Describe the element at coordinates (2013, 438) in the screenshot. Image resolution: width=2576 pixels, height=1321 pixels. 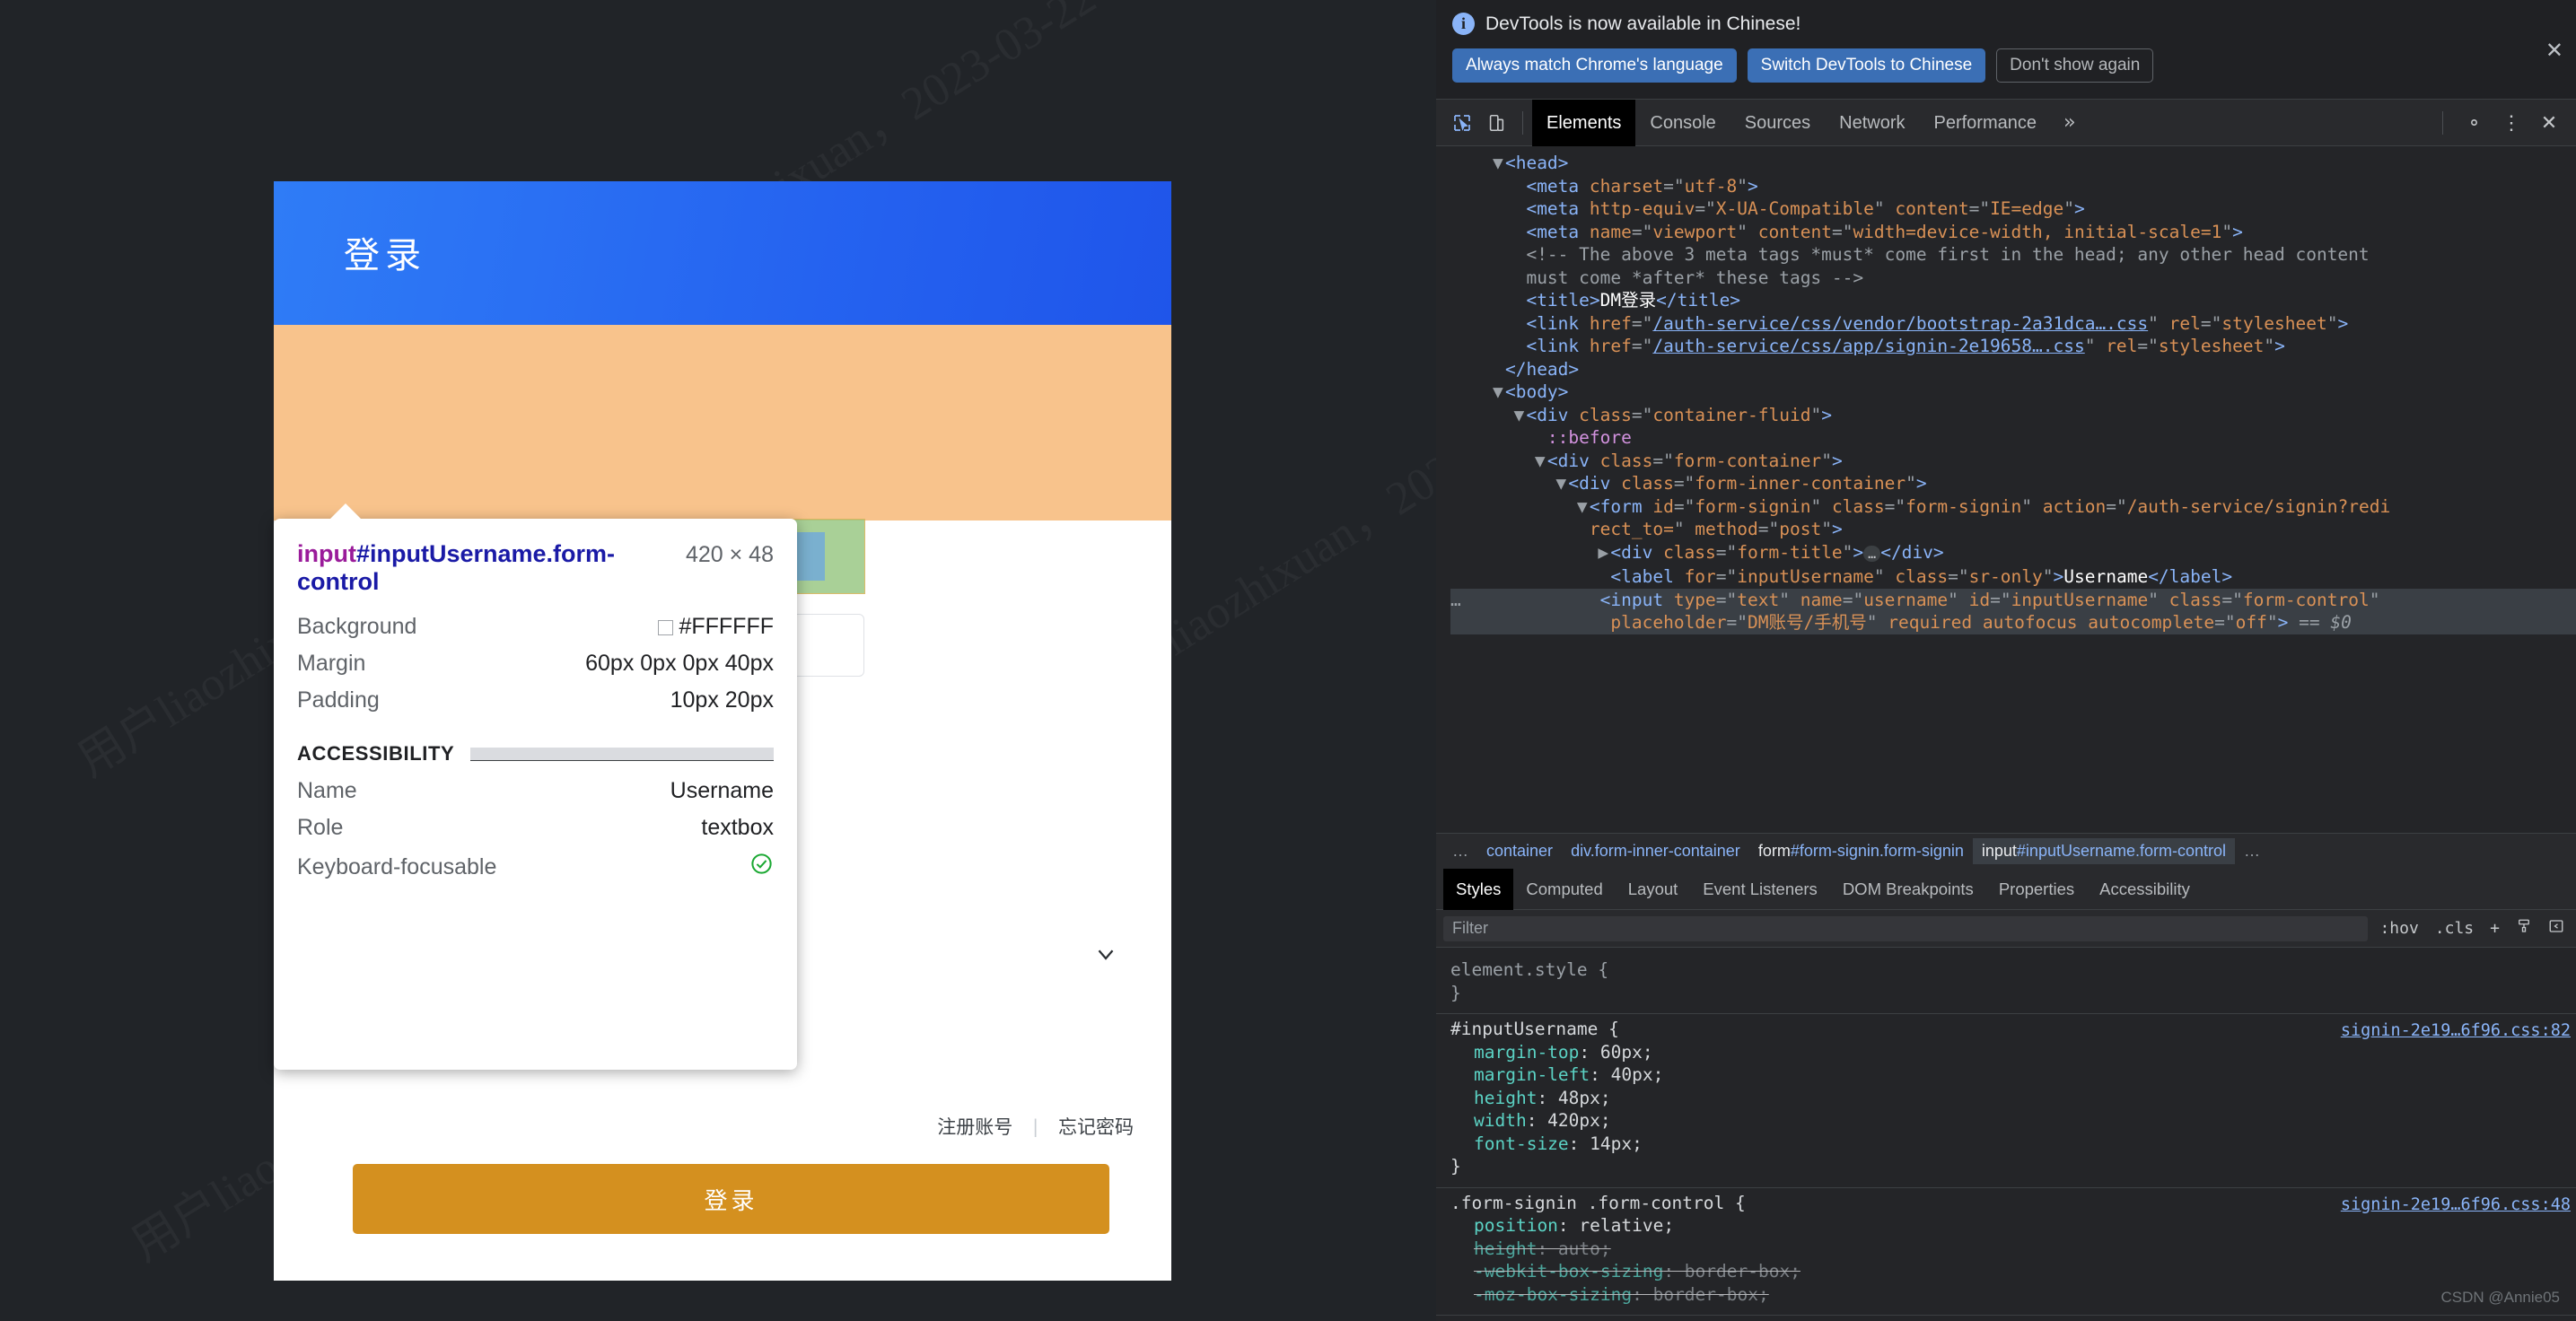
I see `dom-node-line: ::before` at that location.